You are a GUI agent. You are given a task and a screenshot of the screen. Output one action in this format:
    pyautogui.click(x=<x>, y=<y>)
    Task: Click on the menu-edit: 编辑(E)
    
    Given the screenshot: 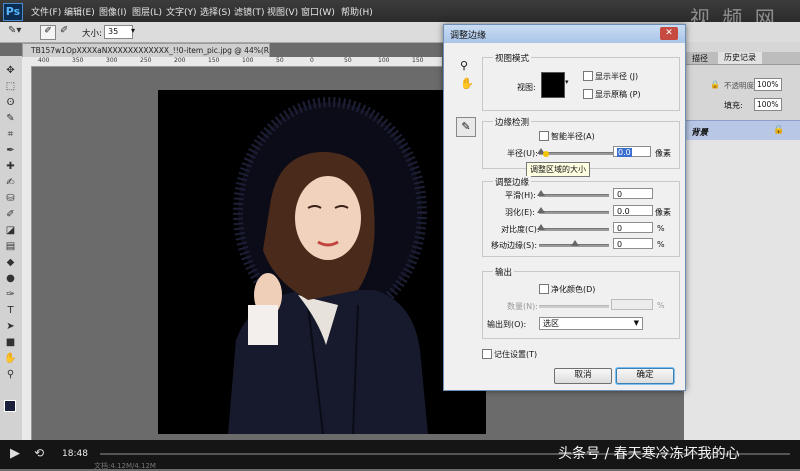 What is the action you would take?
    pyautogui.click(x=79, y=11)
    